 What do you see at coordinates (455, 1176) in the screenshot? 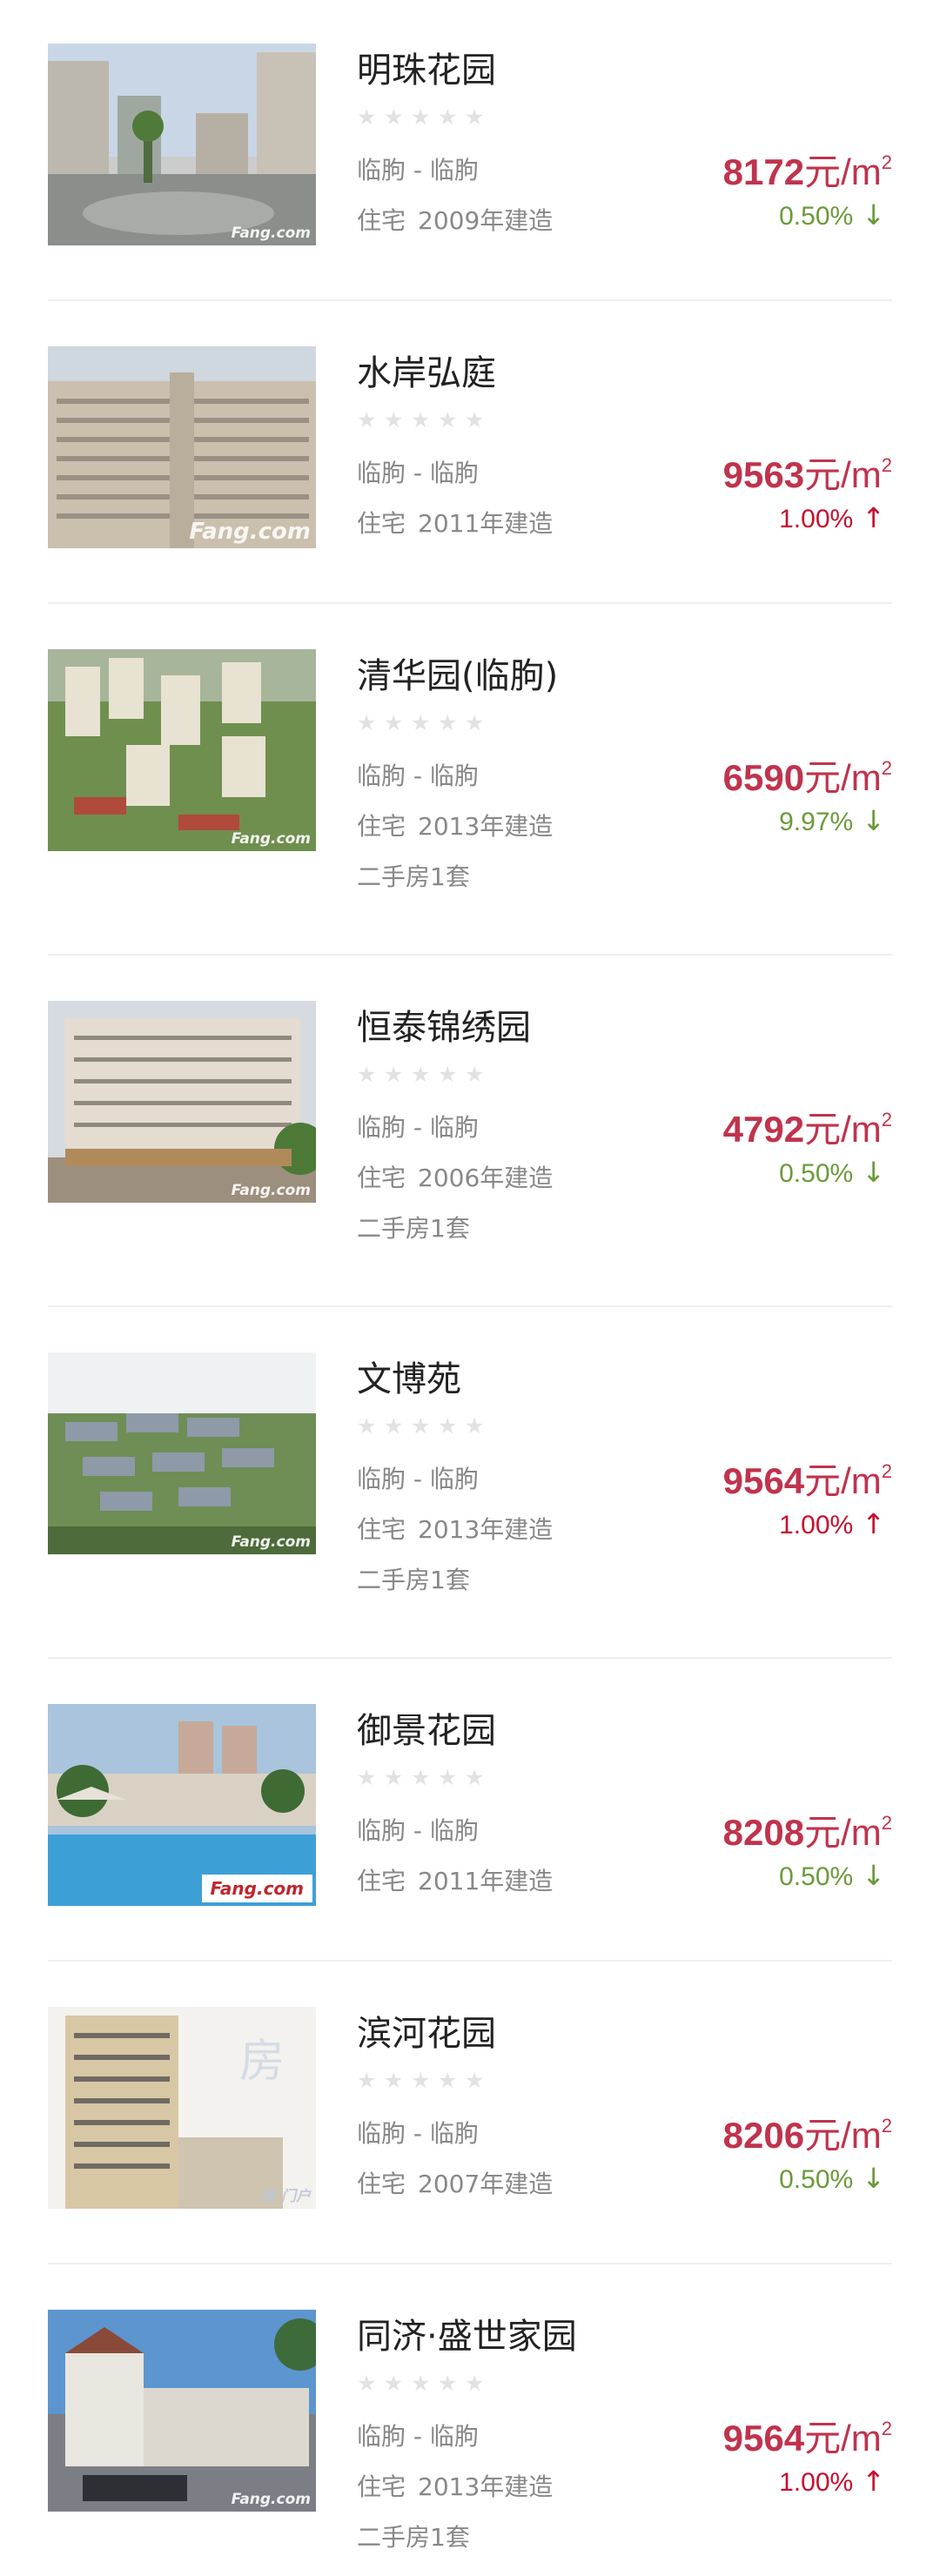
I see `property-info: 住宅 2006年建造` at bounding box center [455, 1176].